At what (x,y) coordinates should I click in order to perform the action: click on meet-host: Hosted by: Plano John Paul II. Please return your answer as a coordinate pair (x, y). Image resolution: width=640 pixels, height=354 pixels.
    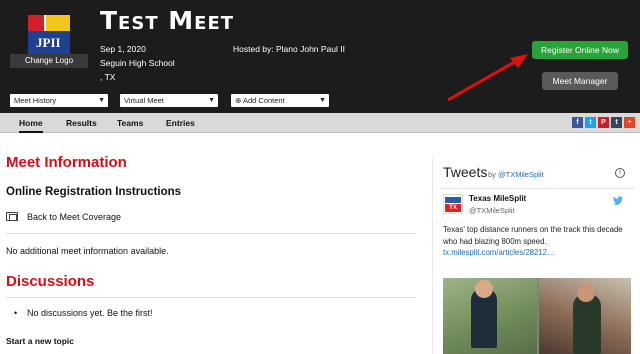
    Looking at the image, I should click on (289, 49).